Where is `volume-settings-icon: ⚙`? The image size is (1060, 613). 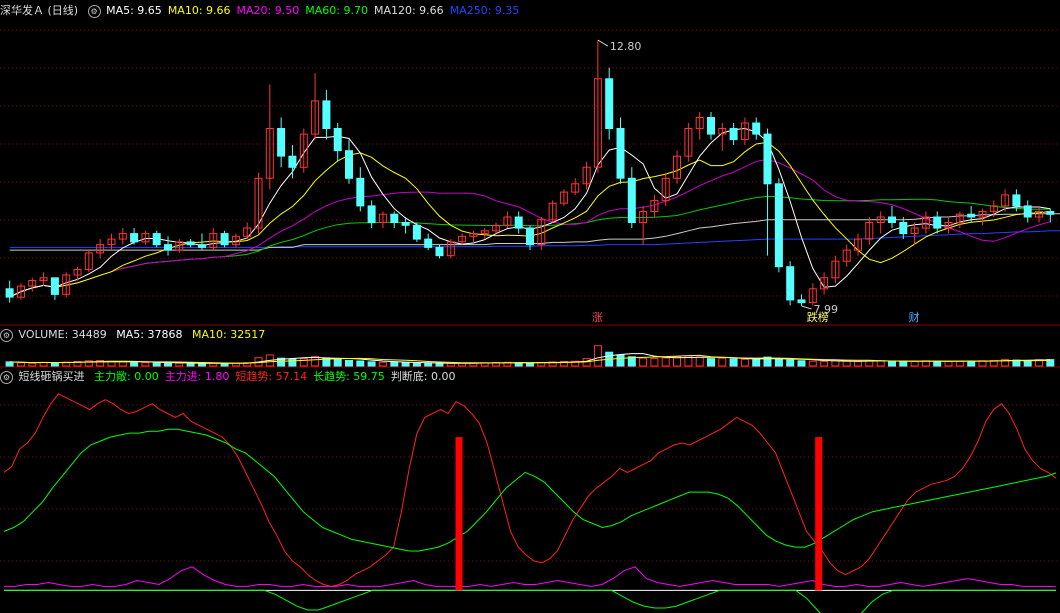 volume-settings-icon: ⚙ is located at coordinates (6, 335).